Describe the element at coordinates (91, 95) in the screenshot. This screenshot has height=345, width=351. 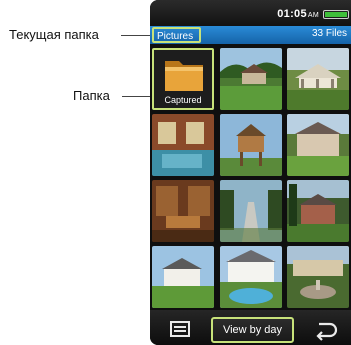
I see `callout-folder: Папка` at that location.